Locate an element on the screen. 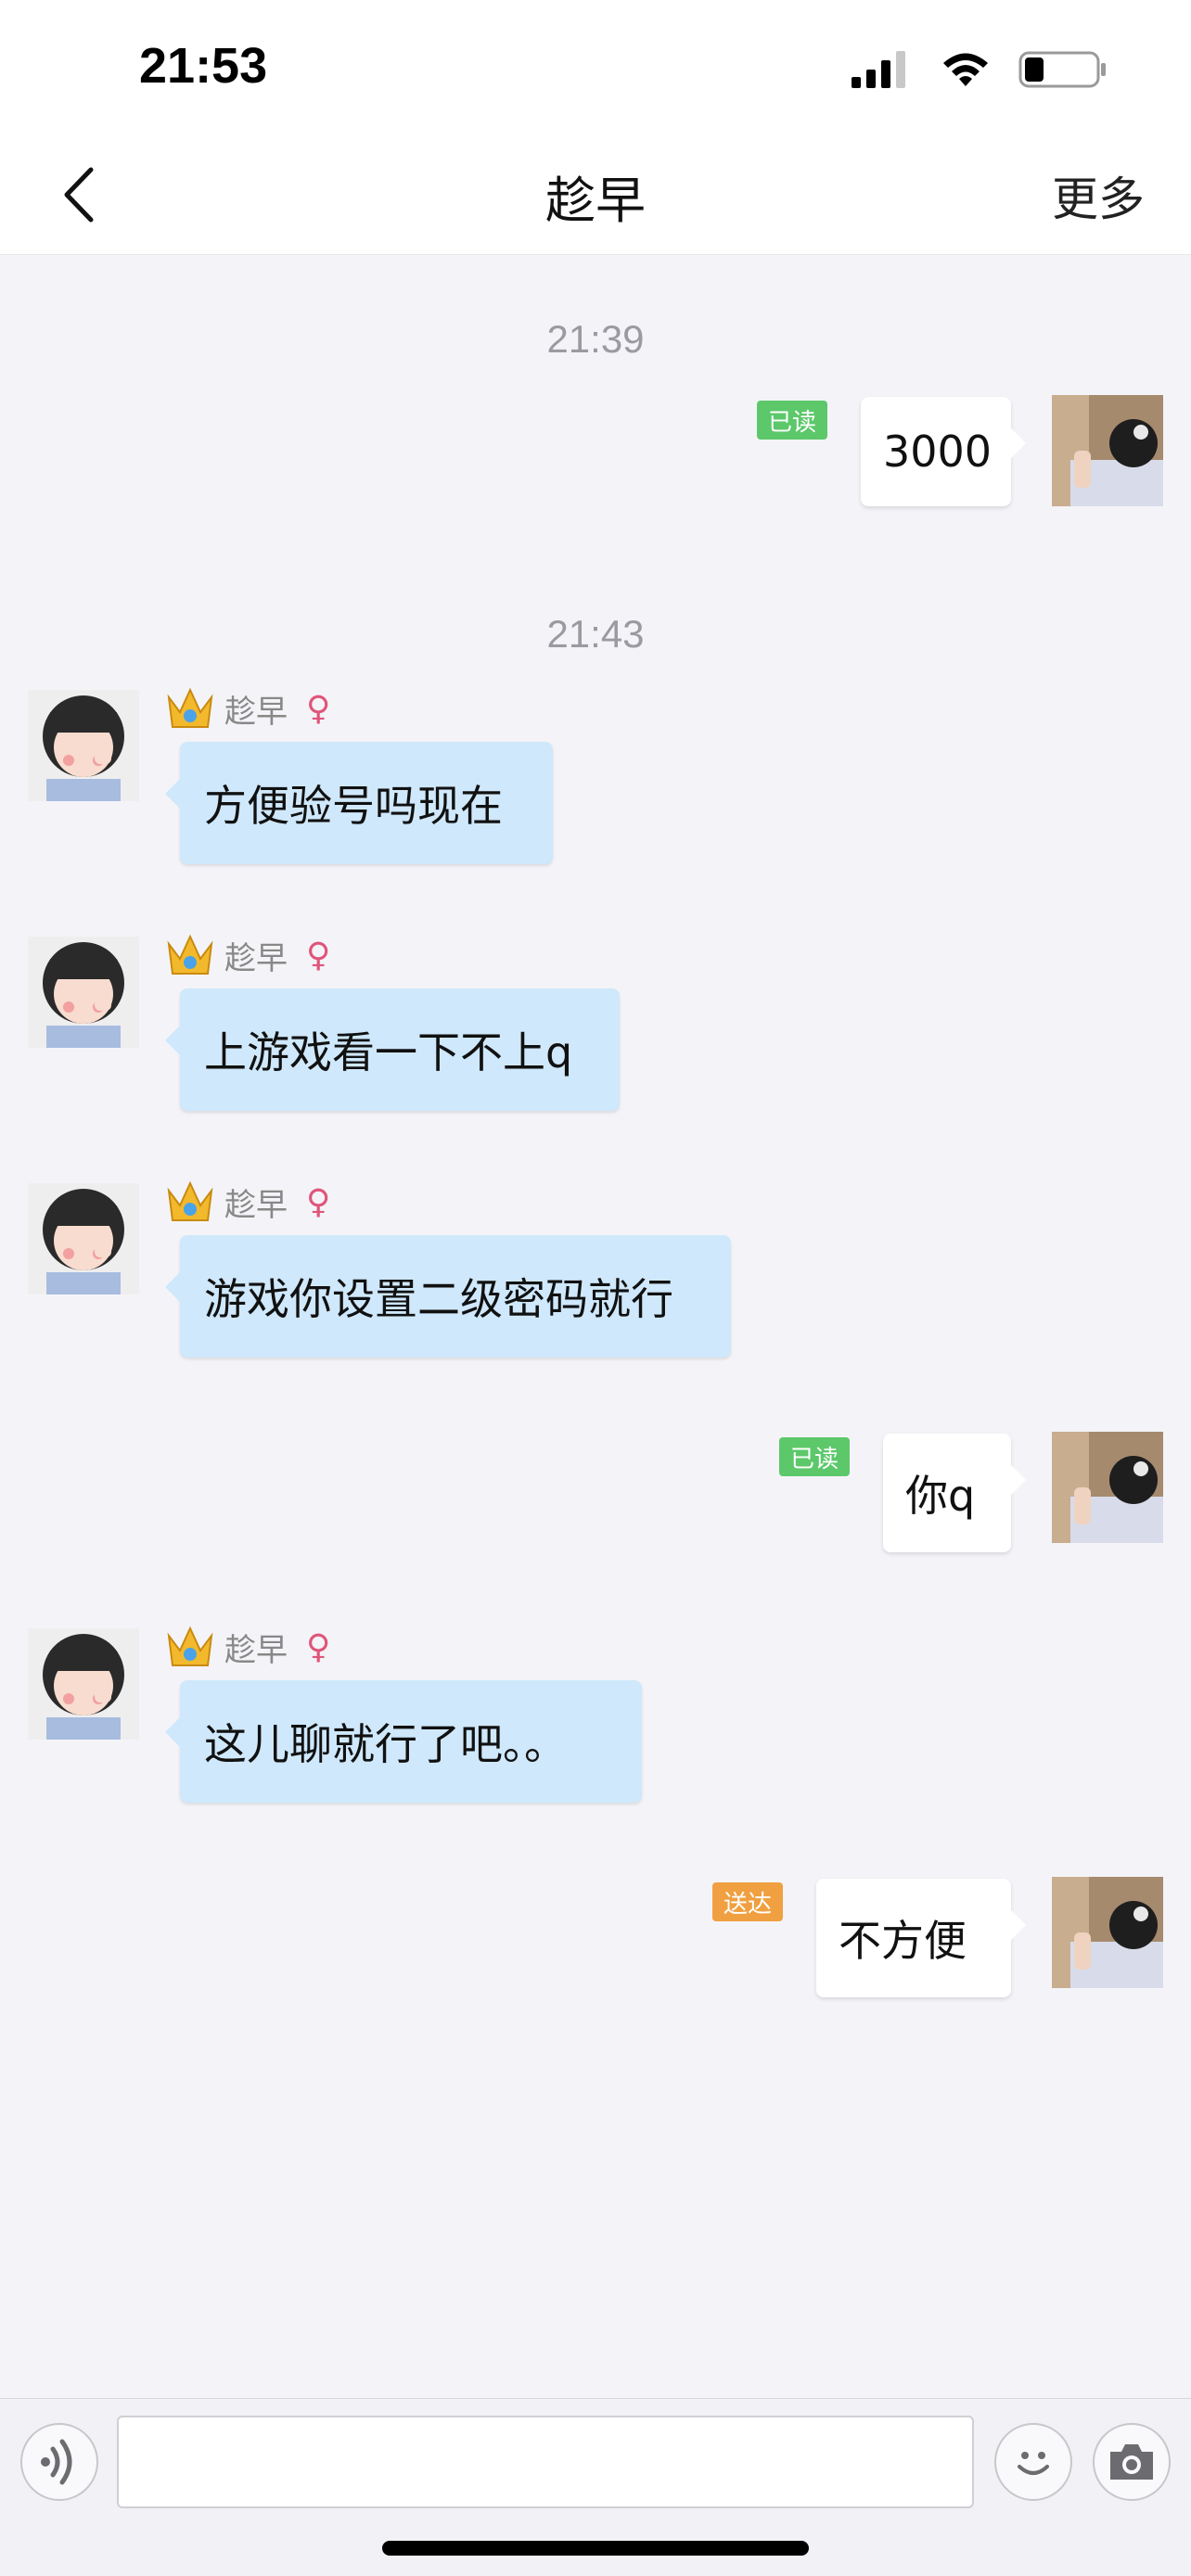 This screenshot has width=1191, height=2576. message-bubble-outgoing: 不方便 is located at coordinates (921, 1938).